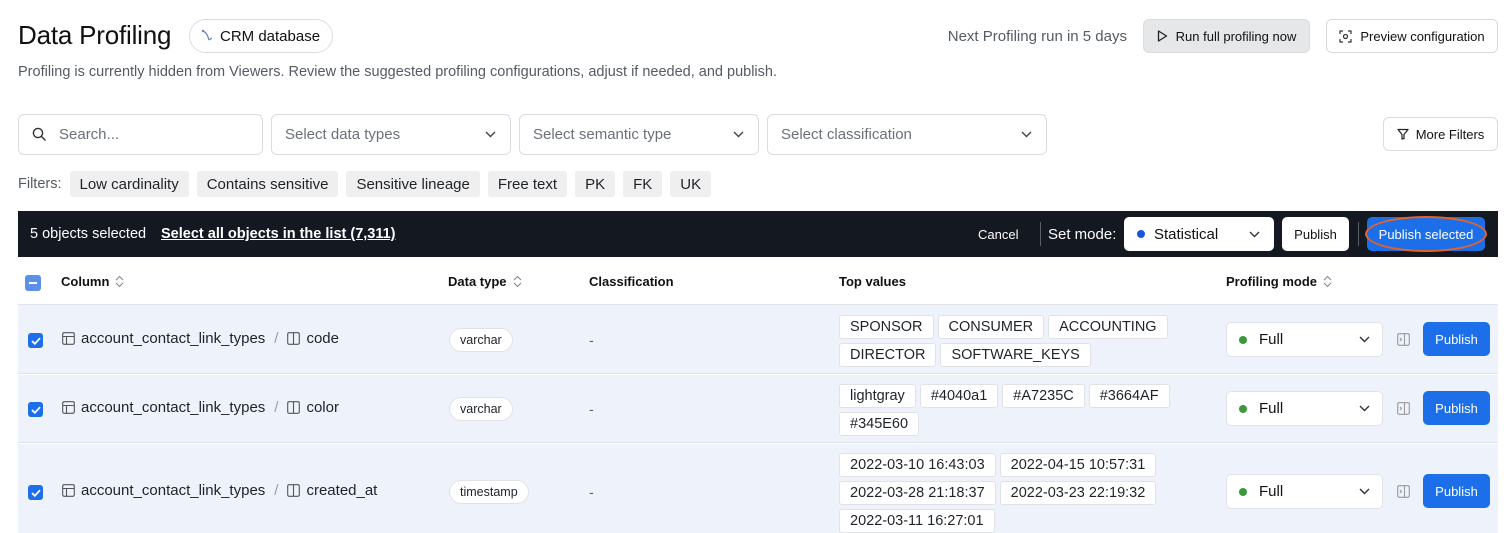  What do you see at coordinates (1162, 36) in the screenshot?
I see `play-icon` at bounding box center [1162, 36].